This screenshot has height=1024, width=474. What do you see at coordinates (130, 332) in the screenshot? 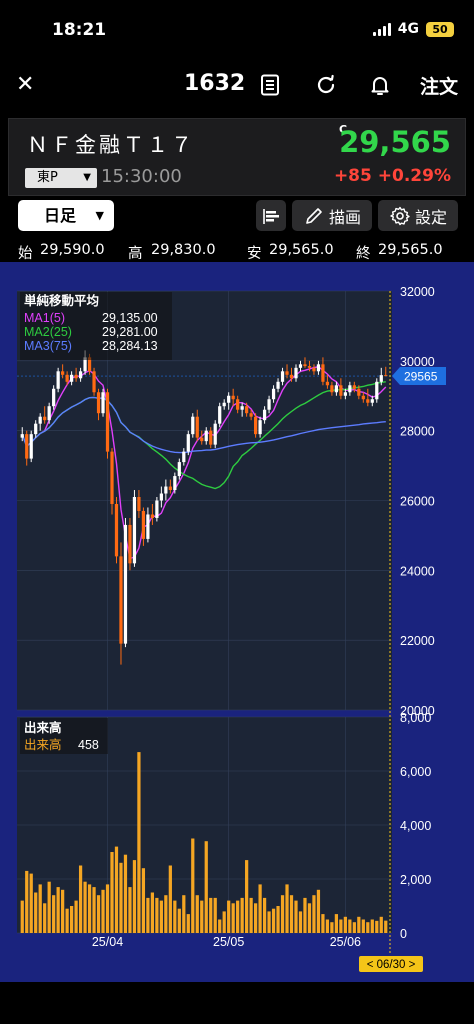
I see `ma2-legend-value: 29,281.00` at bounding box center [130, 332].